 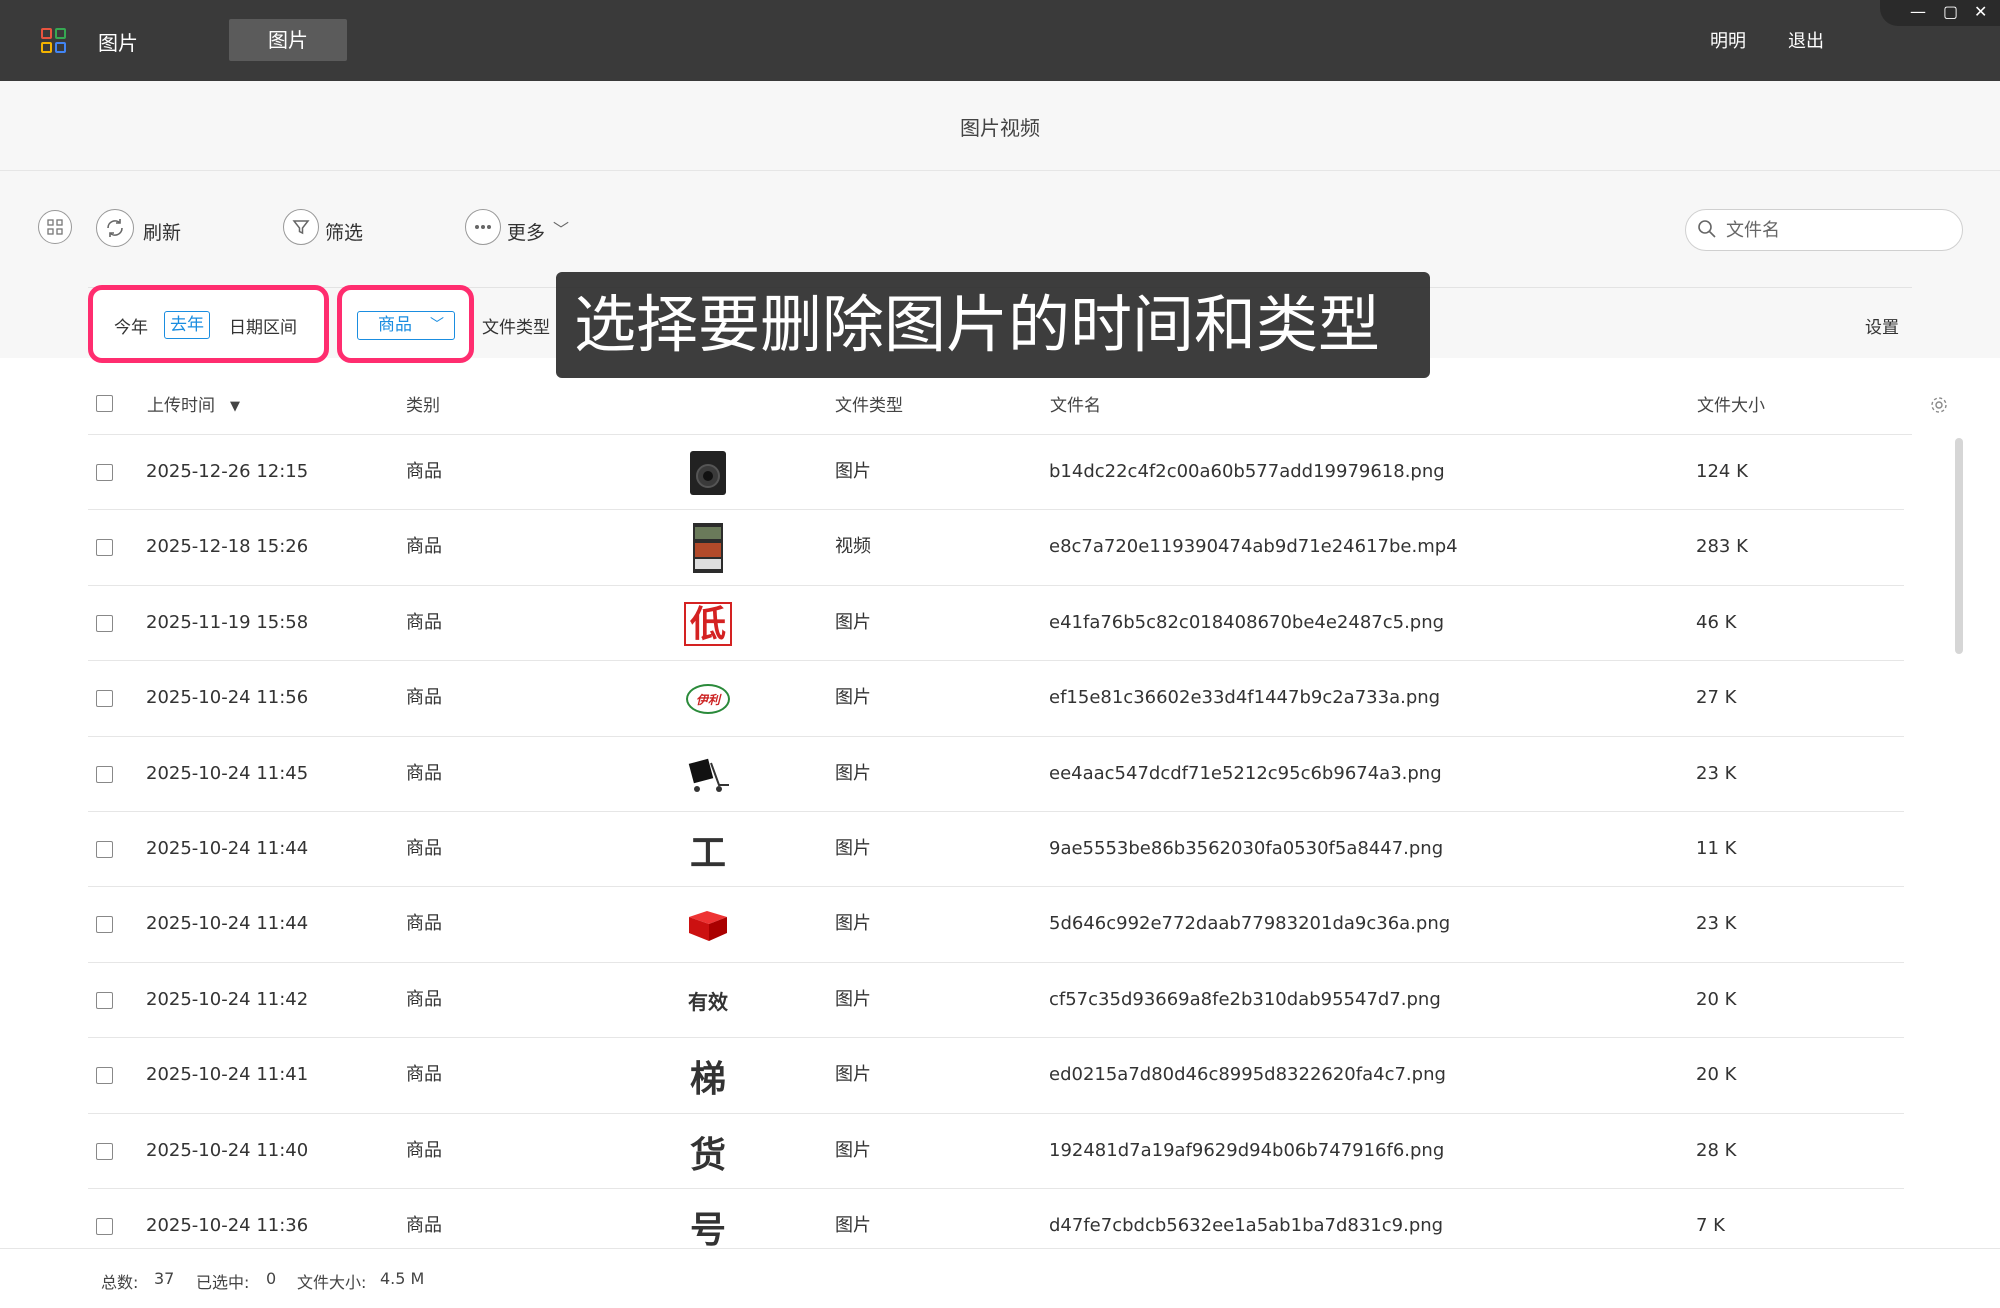 What do you see at coordinates (1731, 406) in the screenshot?
I see `column-file-size: 文件大小` at bounding box center [1731, 406].